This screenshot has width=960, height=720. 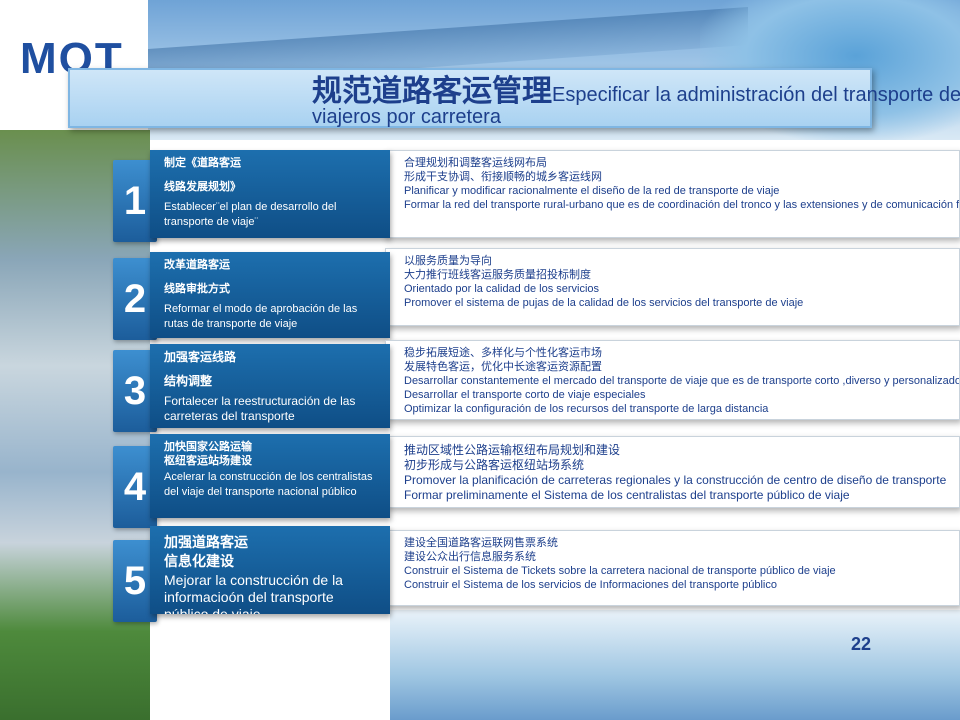 I want to click on panel-line: 建设公众出行信息服务系统, so click(x=470, y=557).